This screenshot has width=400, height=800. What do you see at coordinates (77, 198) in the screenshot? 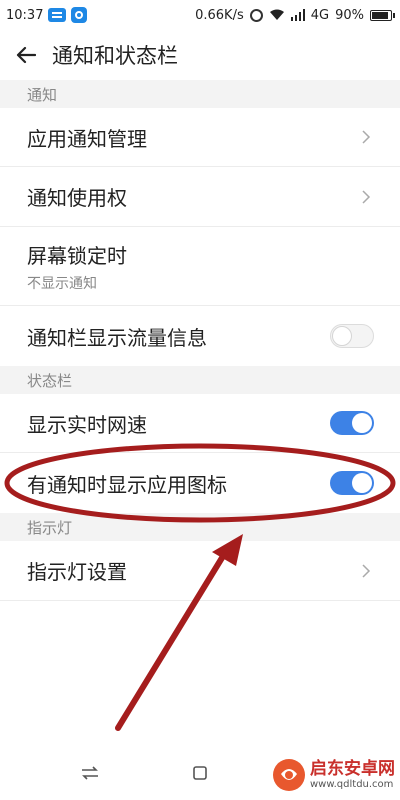
I see `row-title: 通知使用权` at bounding box center [77, 198].